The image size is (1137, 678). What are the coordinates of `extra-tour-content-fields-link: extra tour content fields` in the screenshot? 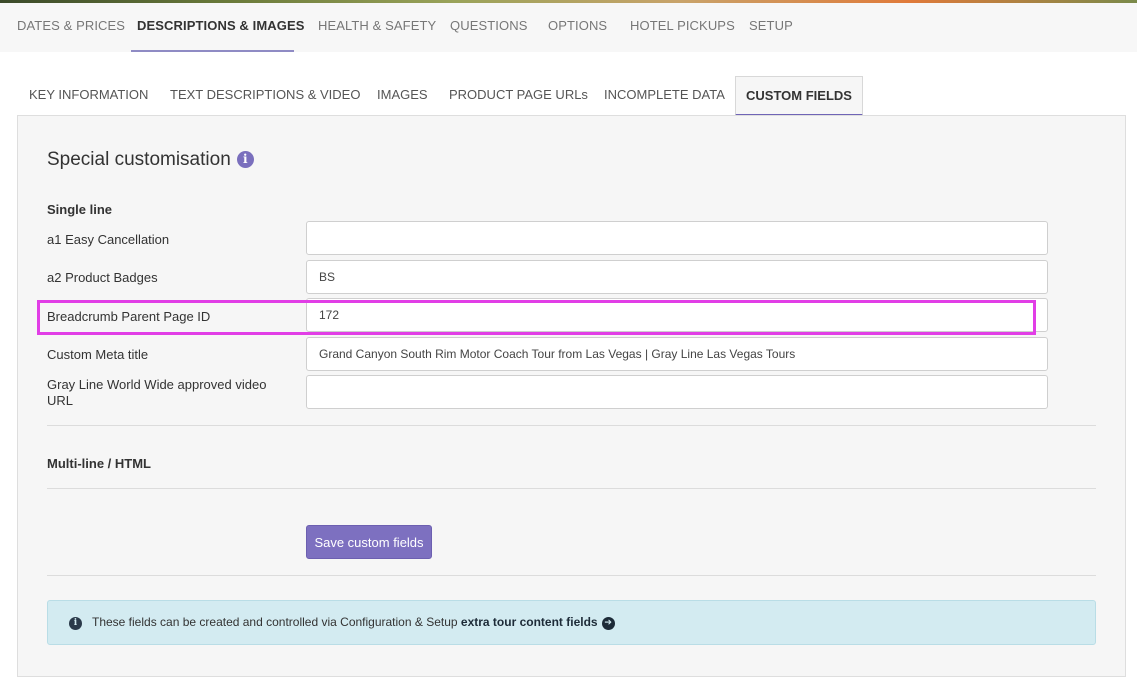 It's located at (529, 622).